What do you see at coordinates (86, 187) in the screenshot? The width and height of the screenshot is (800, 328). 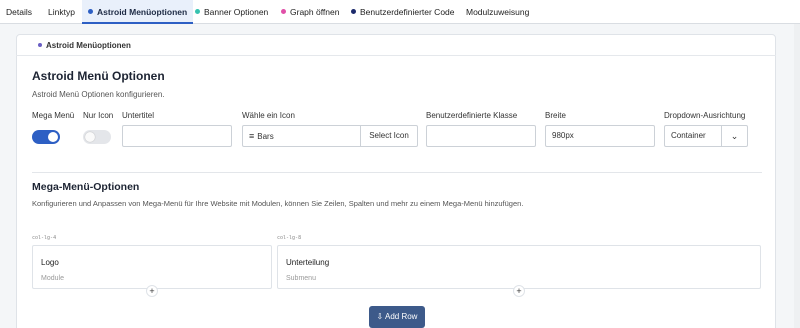 I see `mega-section-title: Mega-Menü-Optionen` at bounding box center [86, 187].